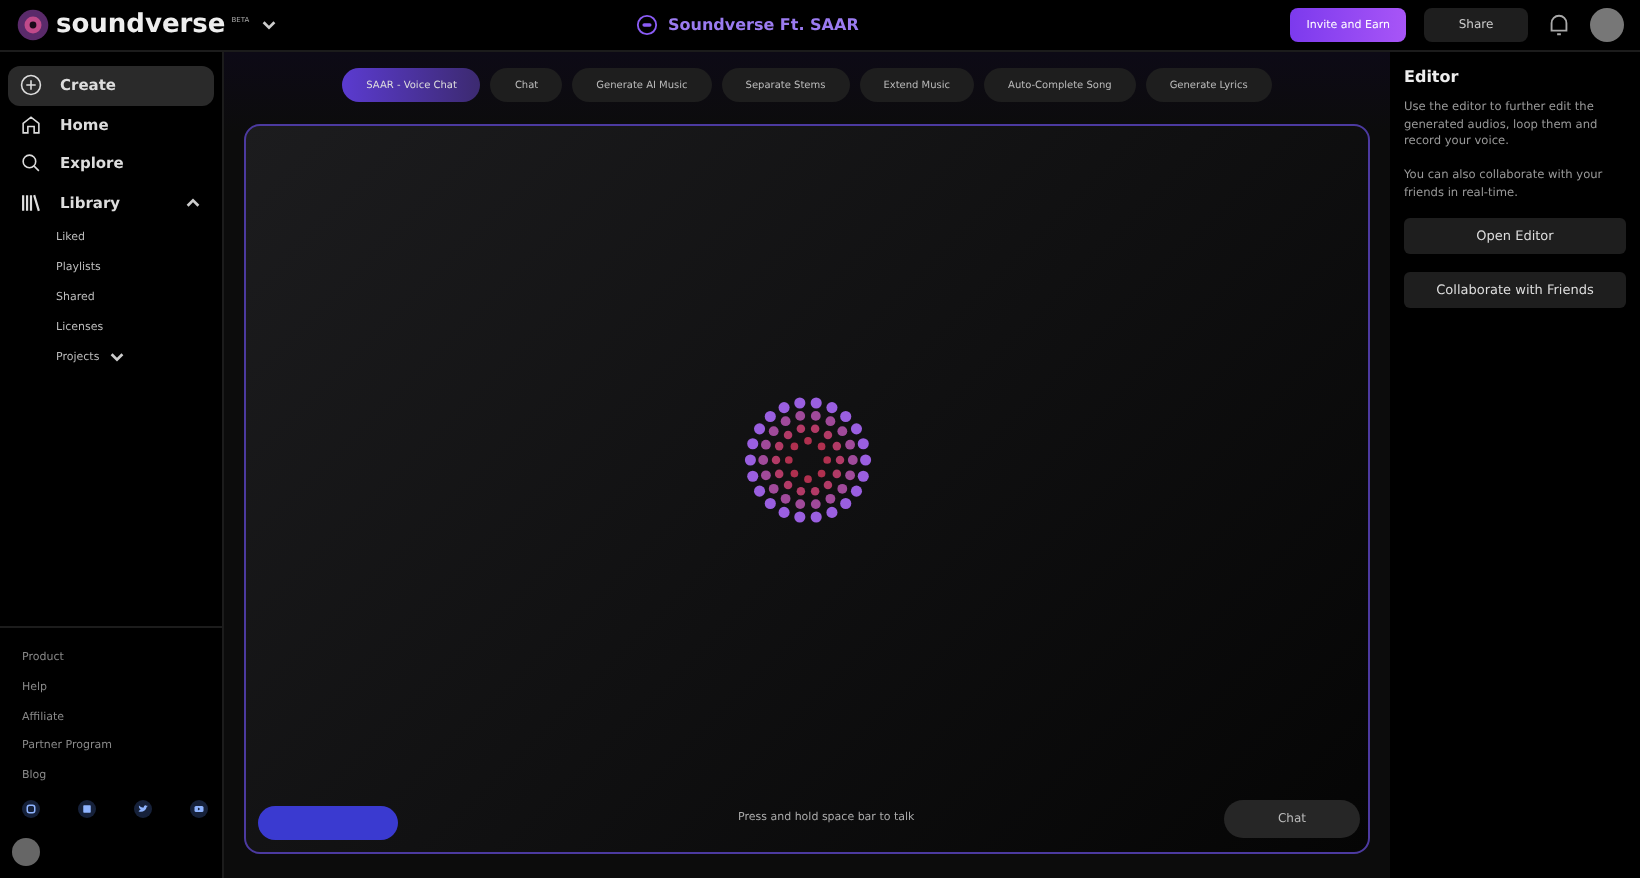 Image resolution: width=1640 pixels, height=878 pixels. Describe the element at coordinates (763, 25) in the screenshot. I see `page-title: Soundverse Ft. SAAR` at that location.